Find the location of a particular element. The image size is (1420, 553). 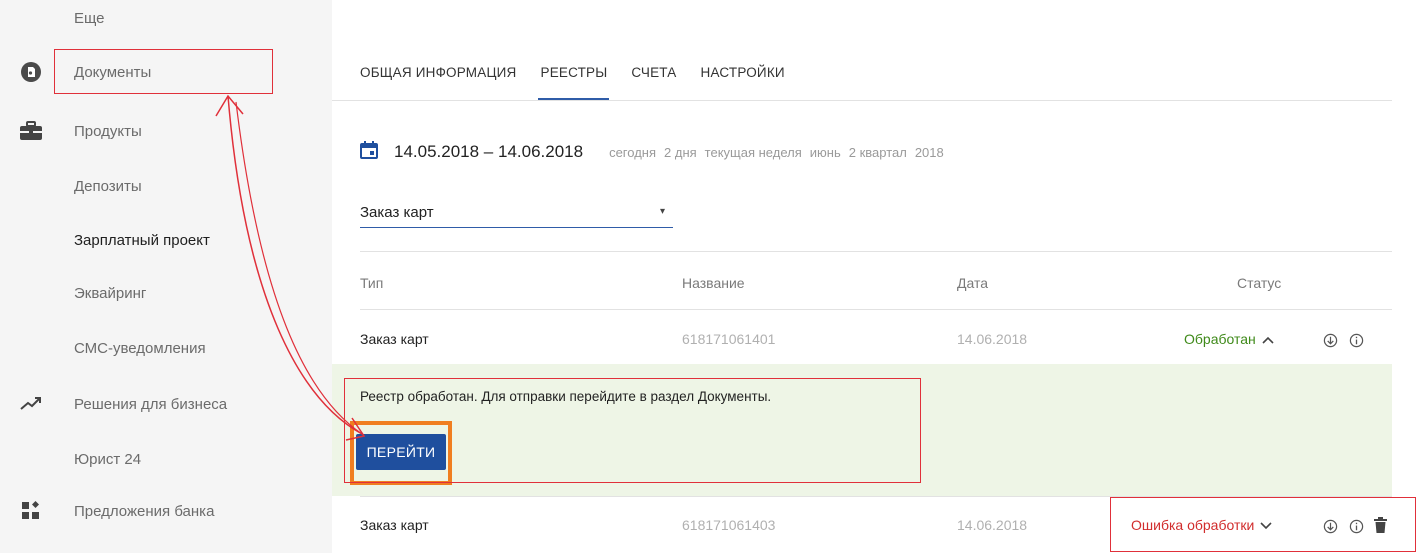

trending-up-icon is located at coordinates (31, 404).